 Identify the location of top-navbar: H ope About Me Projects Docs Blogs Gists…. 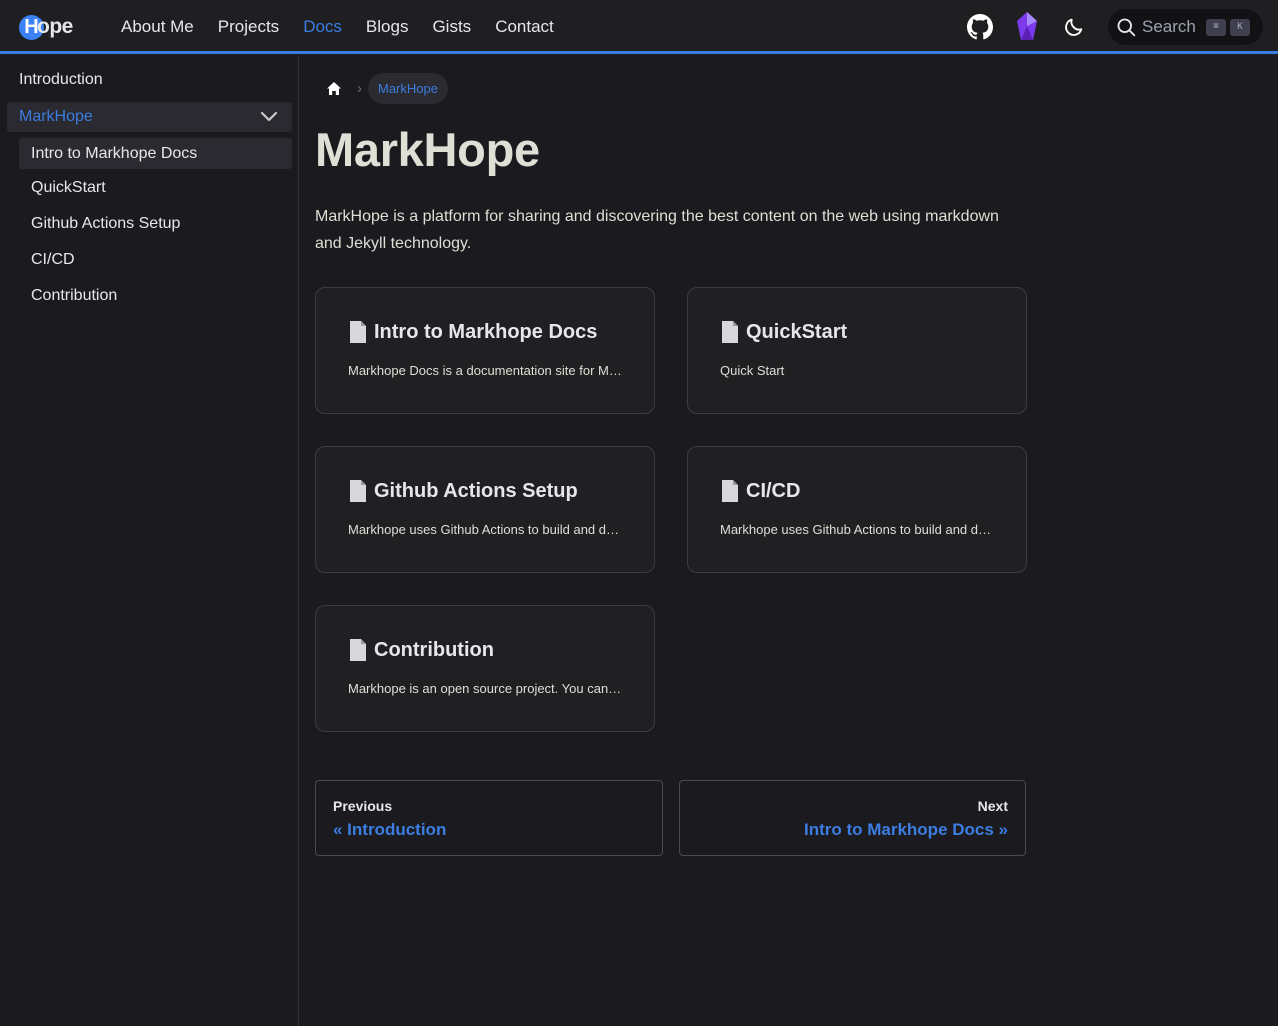
(639, 27).